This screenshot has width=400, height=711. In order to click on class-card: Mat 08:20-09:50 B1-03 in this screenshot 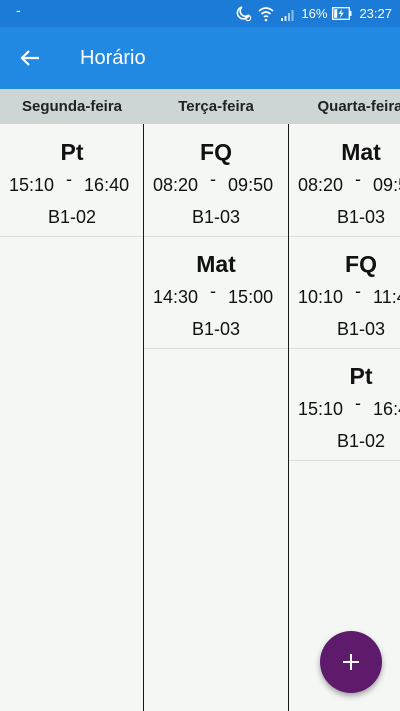, I will do `click(344, 180)`.